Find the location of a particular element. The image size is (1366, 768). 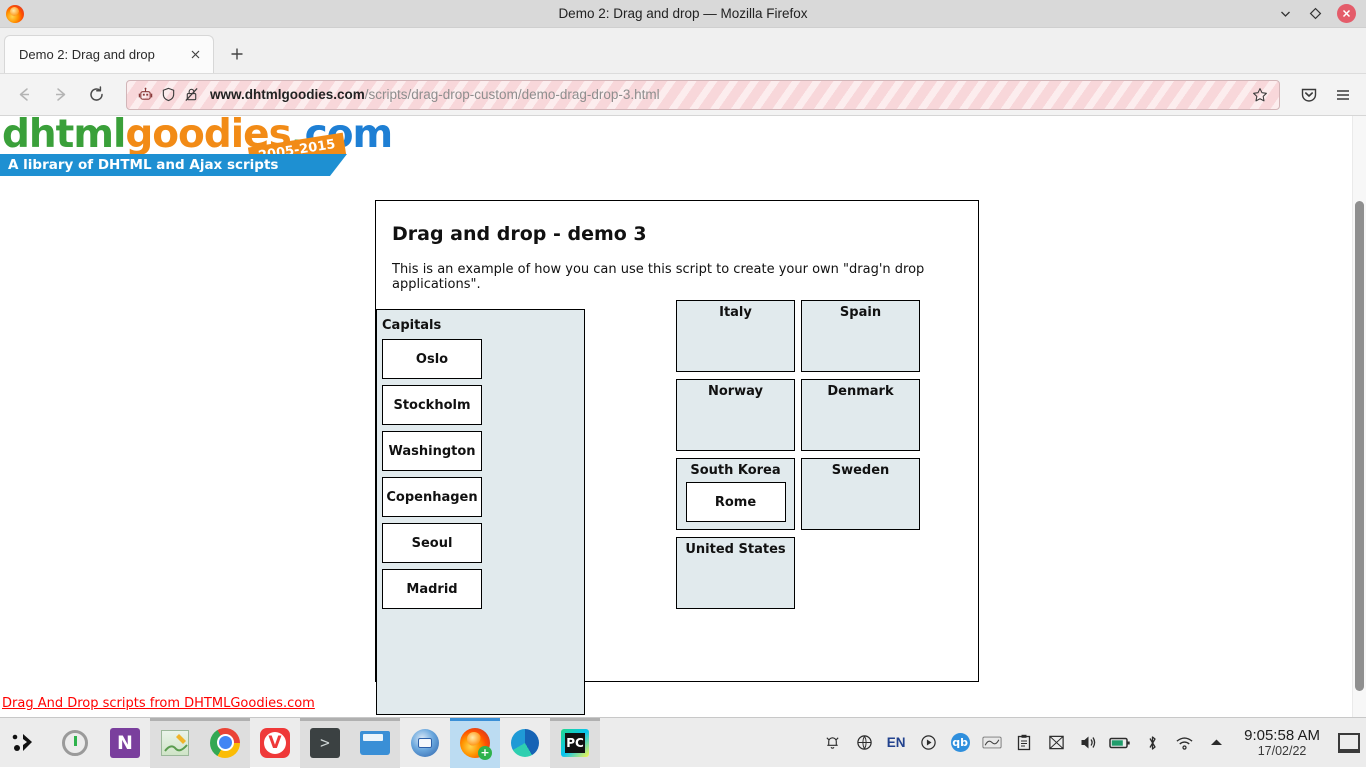

window-controls is located at coordinates (1321, 13).